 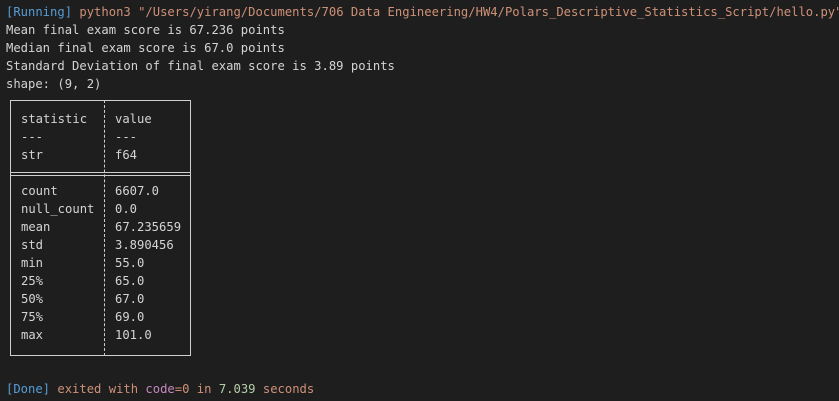 What do you see at coordinates (133, 119) in the screenshot?
I see `table-header-value: value` at bounding box center [133, 119].